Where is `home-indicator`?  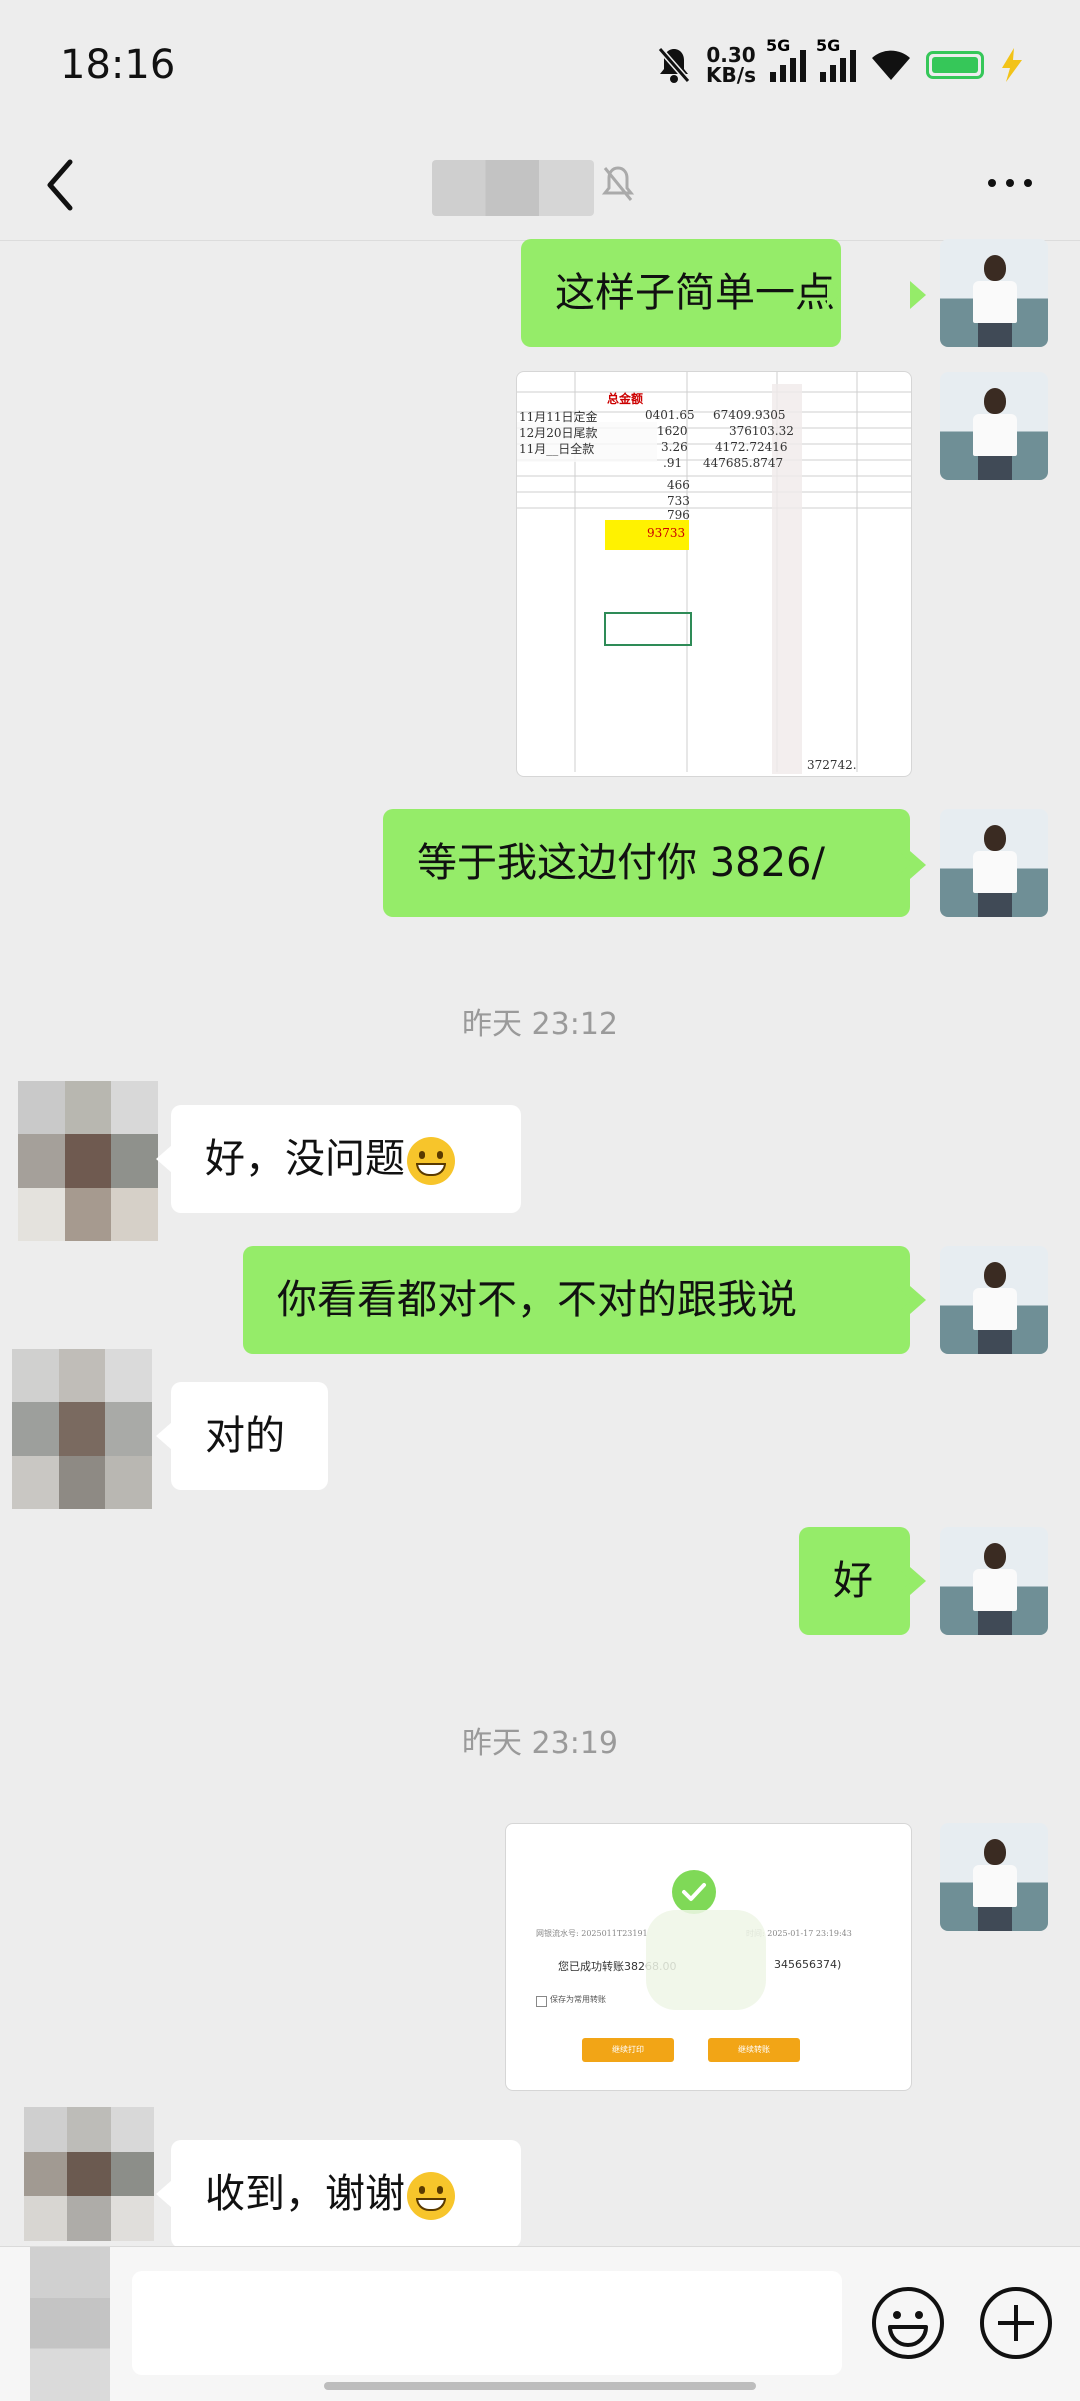 home-indicator is located at coordinates (540, 2386).